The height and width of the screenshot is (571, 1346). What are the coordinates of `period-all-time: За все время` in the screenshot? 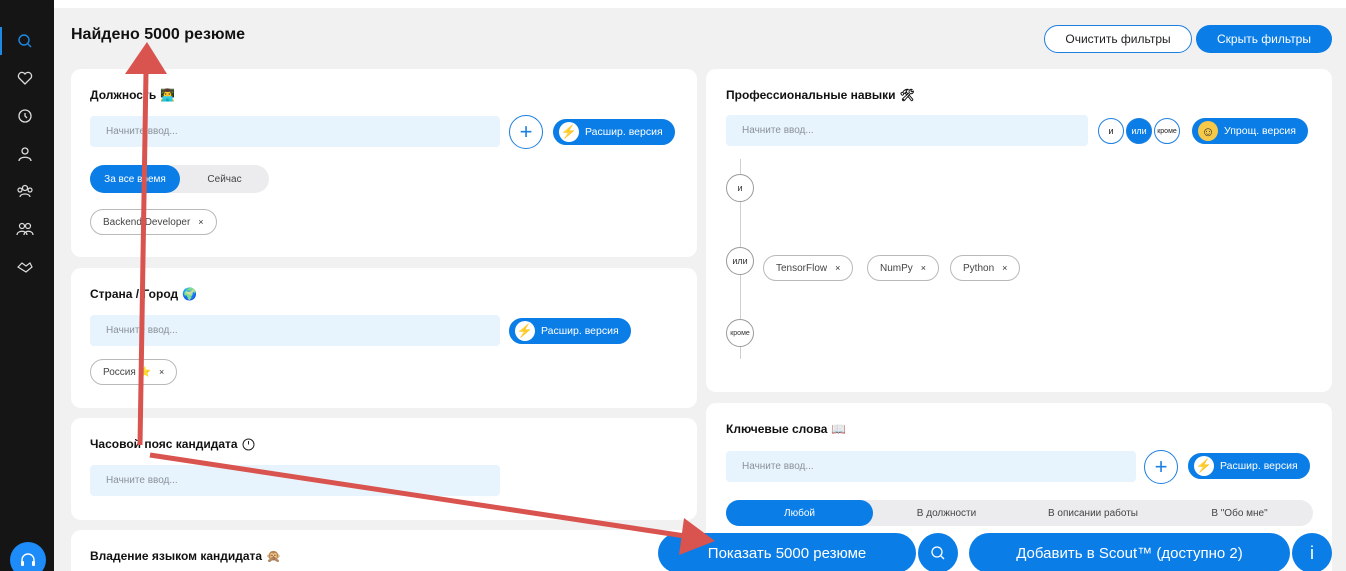 It's located at (135, 179).